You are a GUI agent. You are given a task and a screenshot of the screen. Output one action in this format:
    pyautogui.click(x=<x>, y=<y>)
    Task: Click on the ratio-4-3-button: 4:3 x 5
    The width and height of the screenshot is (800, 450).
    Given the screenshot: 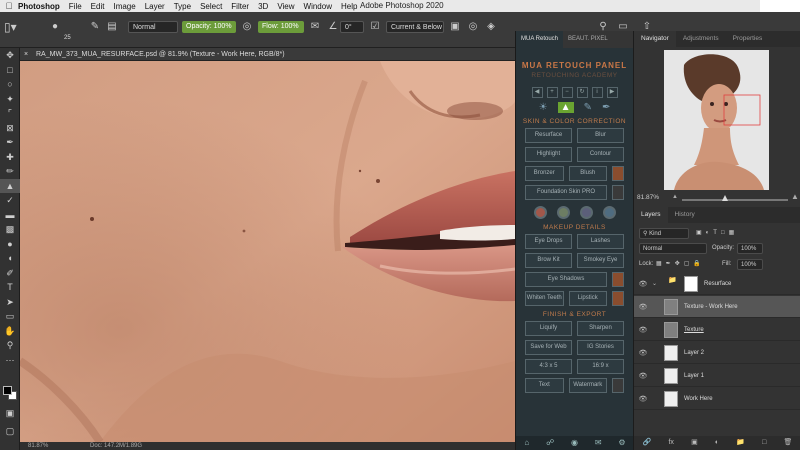 What is the action you would take?
    pyautogui.click(x=548, y=366)
    